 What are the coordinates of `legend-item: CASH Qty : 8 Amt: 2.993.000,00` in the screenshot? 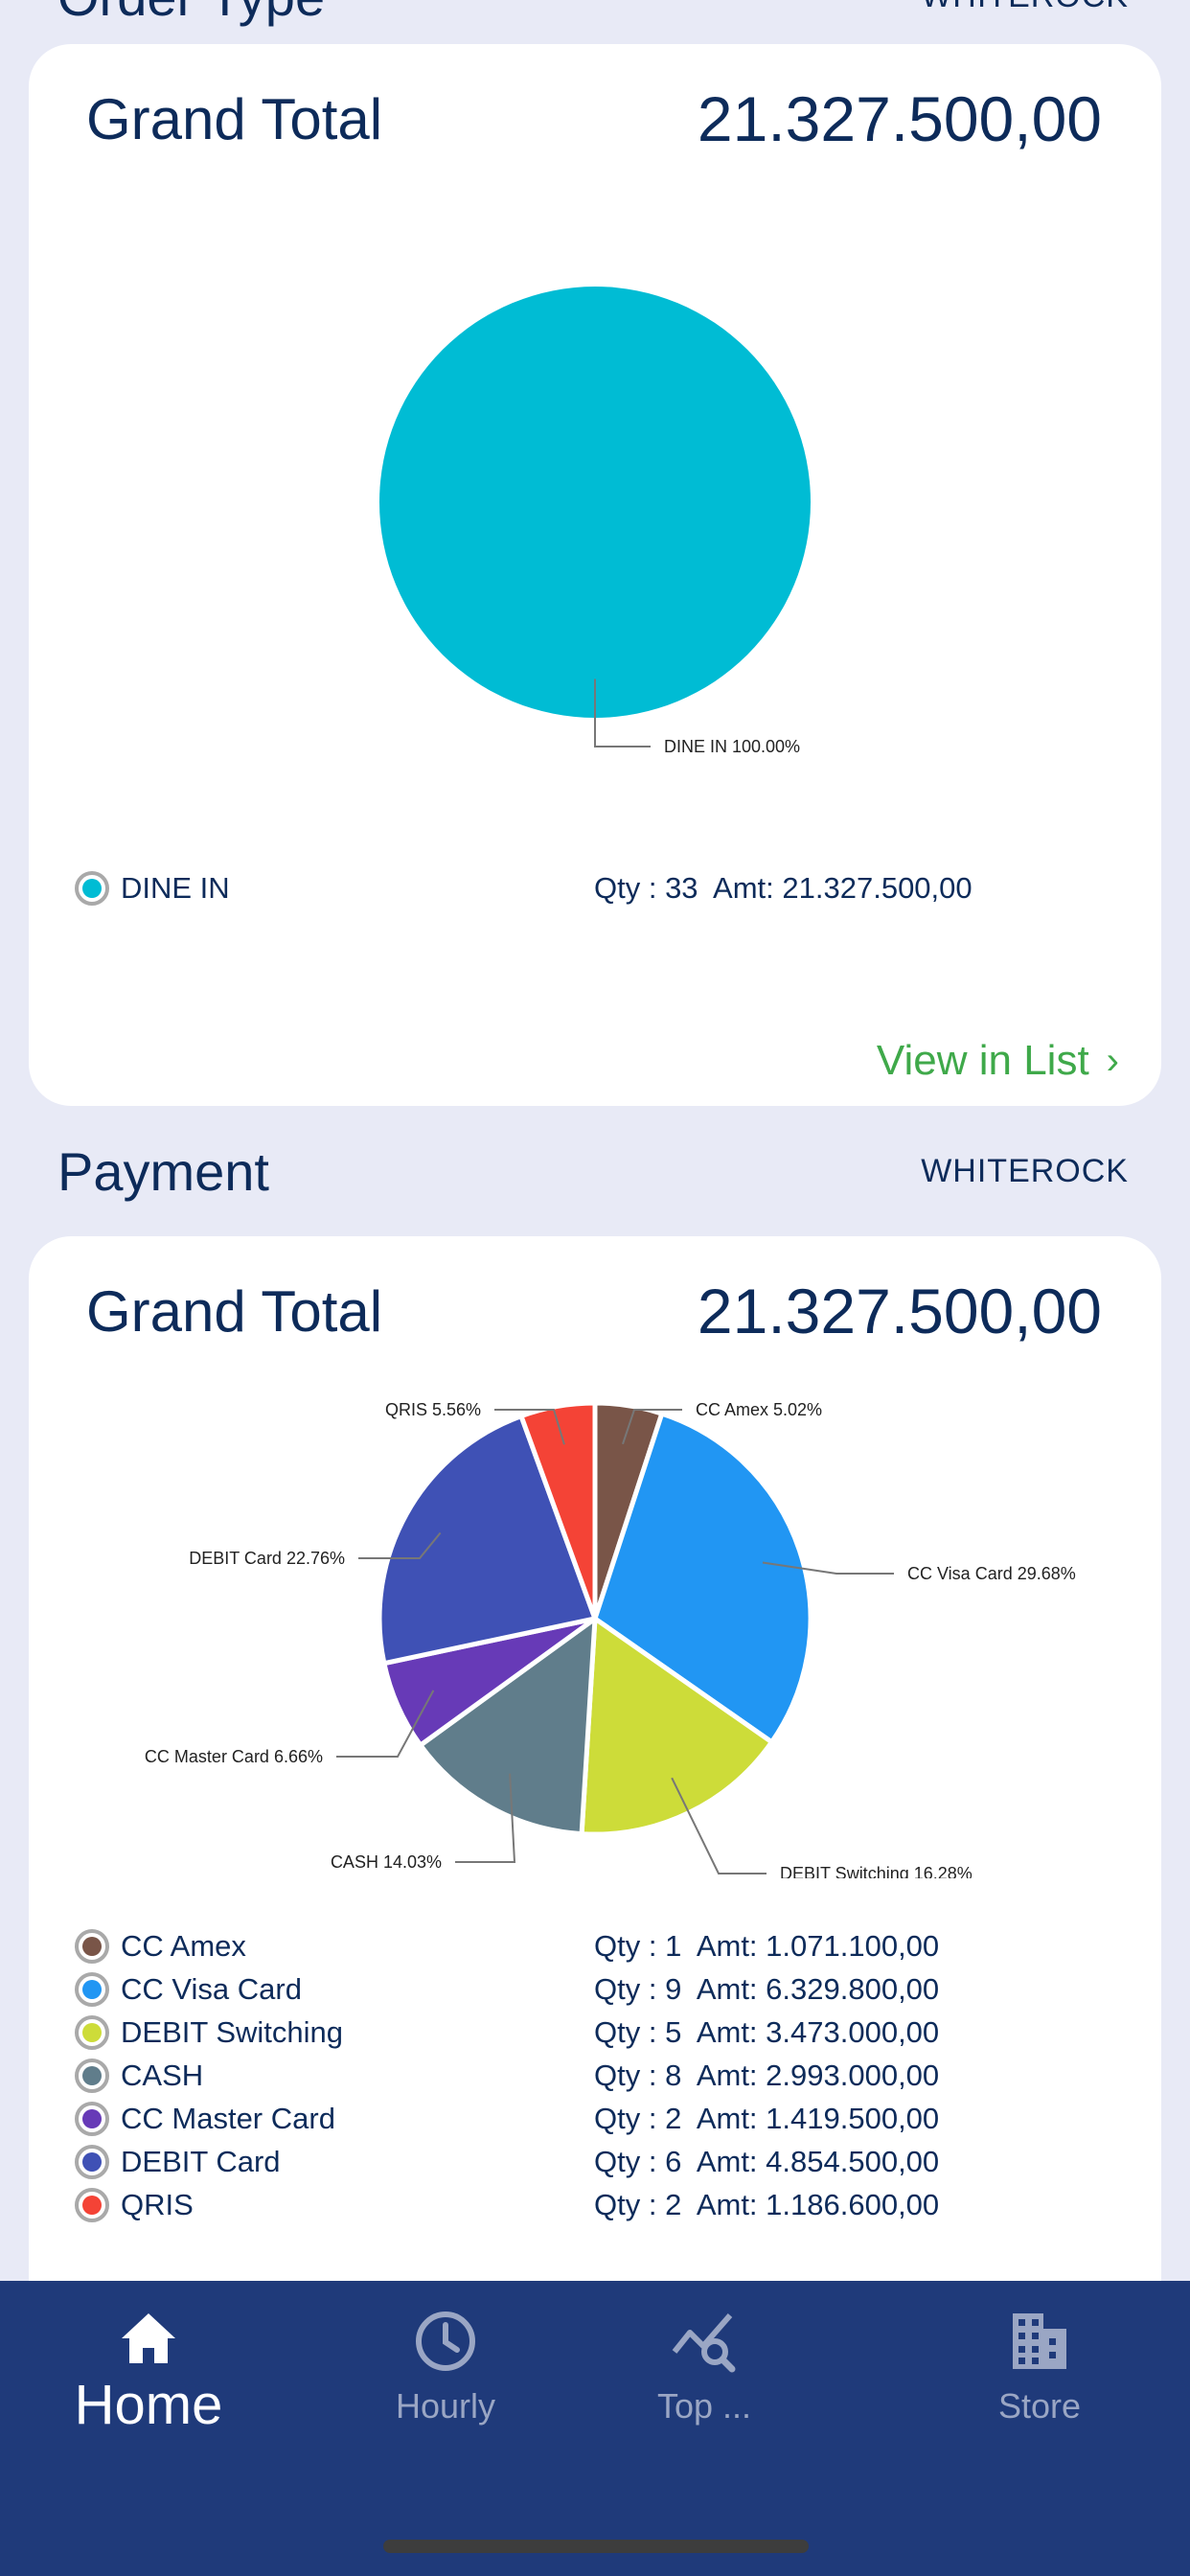 It's located at (599, 2075).